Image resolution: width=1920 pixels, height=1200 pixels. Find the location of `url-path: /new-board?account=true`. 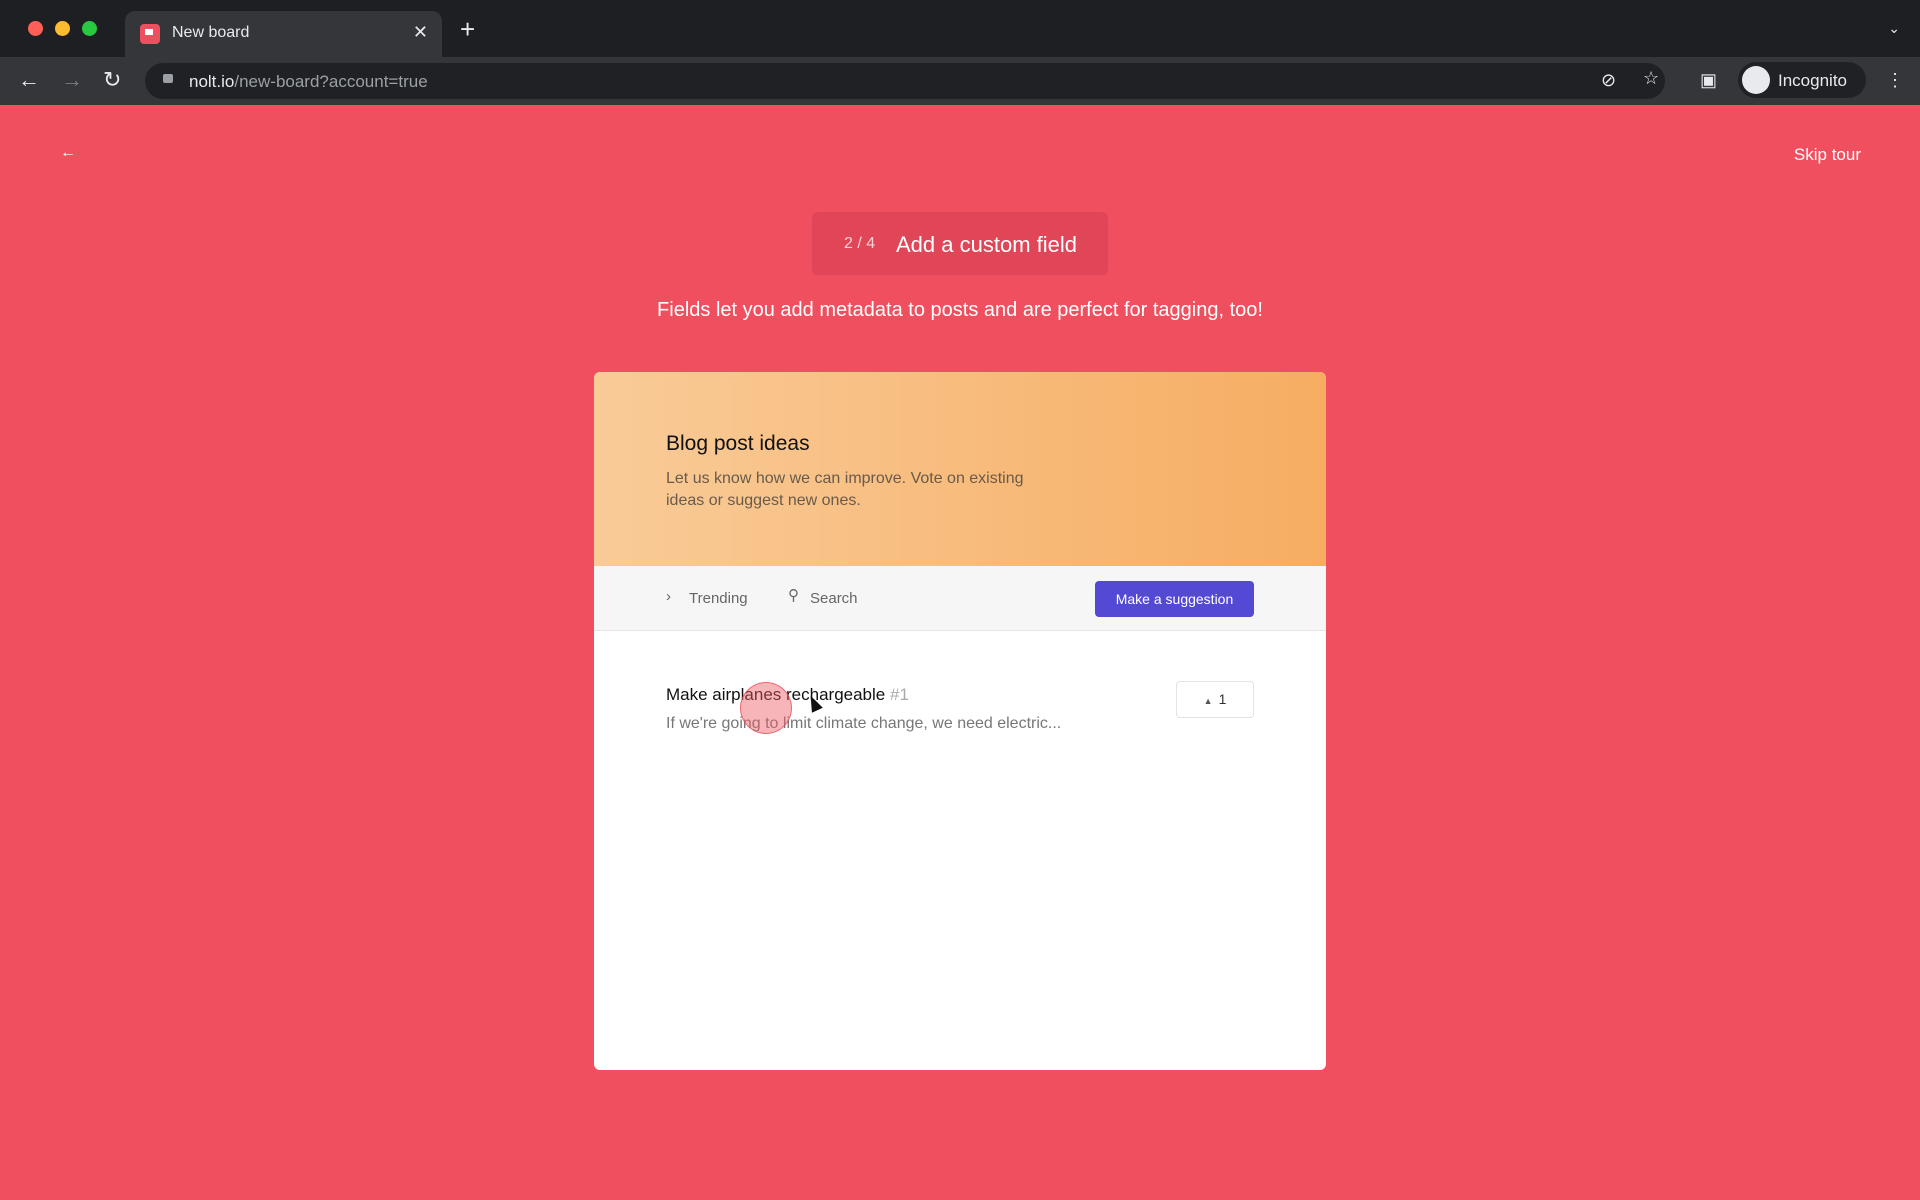

url-path: /new-board?account=true is located at coordinates (331, 81).